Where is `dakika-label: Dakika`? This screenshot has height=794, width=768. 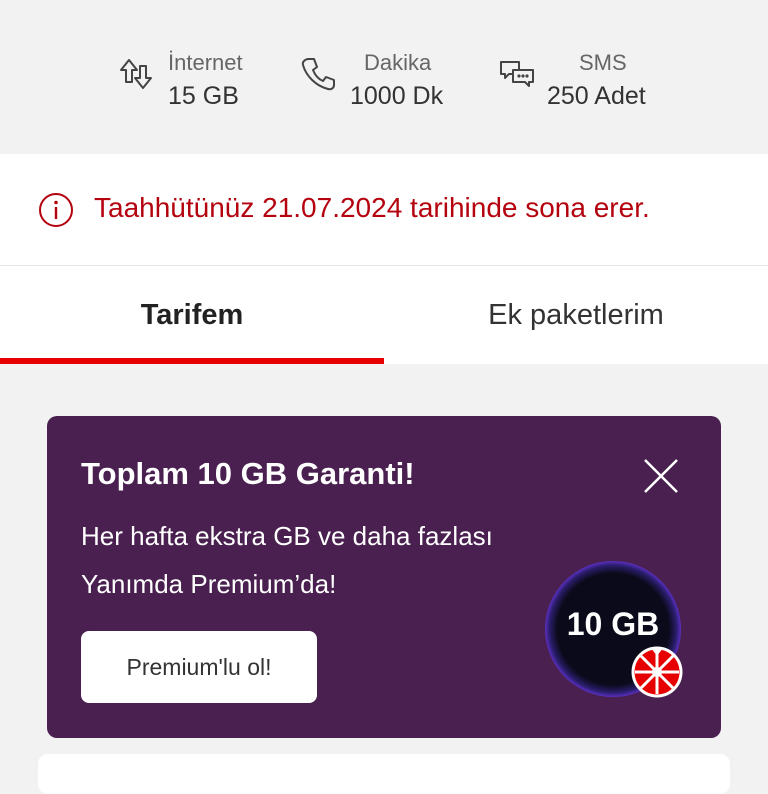
dakika-label: Dakika is located at coordinates (398, 62).